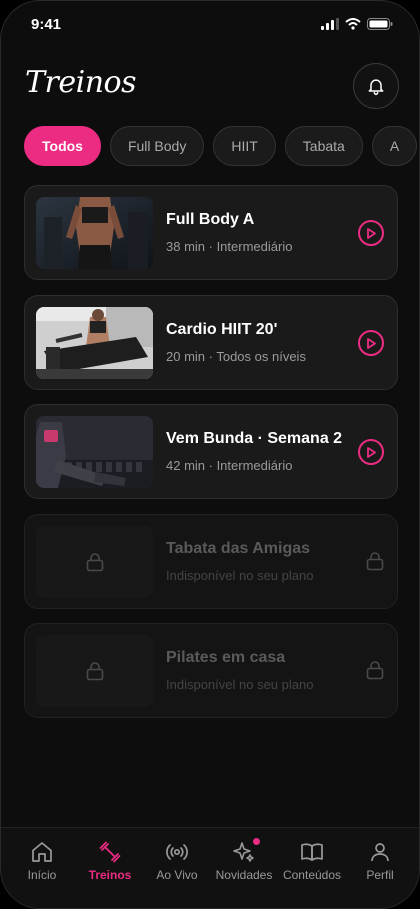 The width and height of the screenshot is (420, 909). I want to click on tab-treinos: Treinos, so click(110, 861).